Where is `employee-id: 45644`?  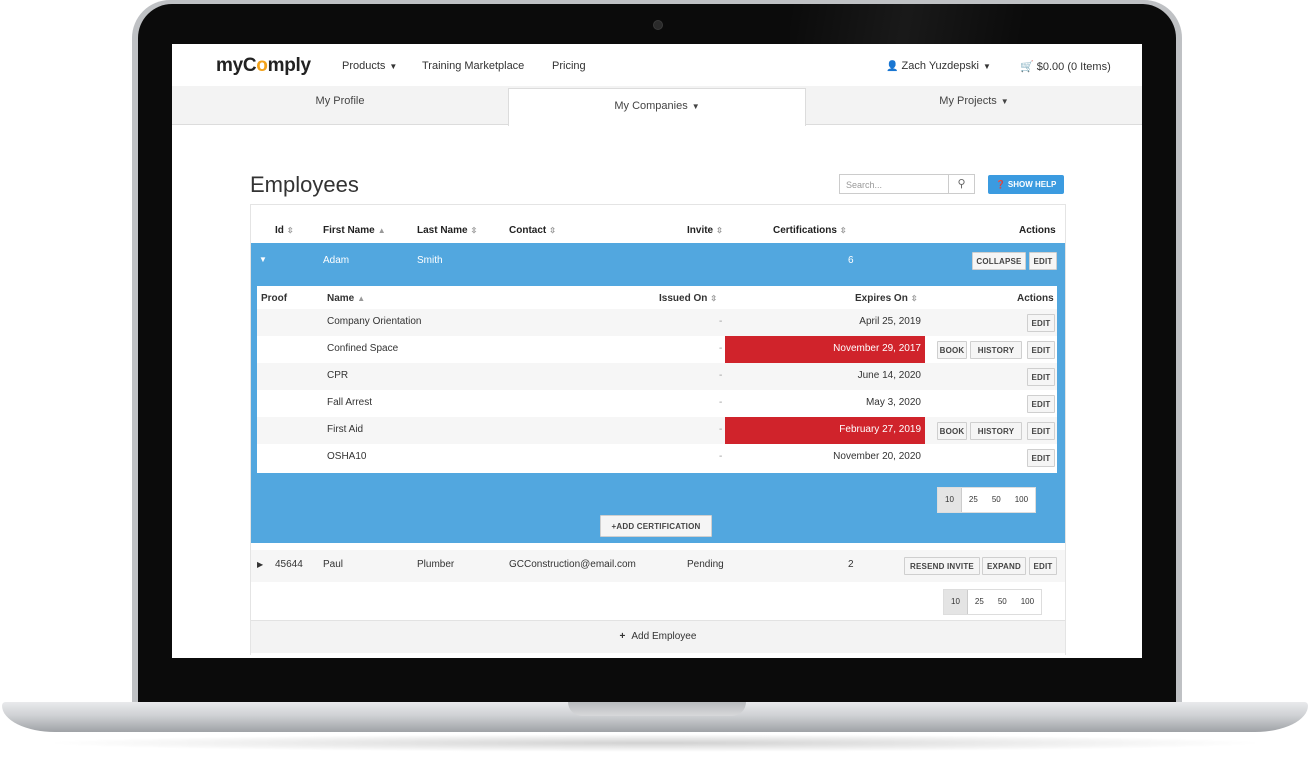
employee-id: 45644 is located at coordinates (289, 564).